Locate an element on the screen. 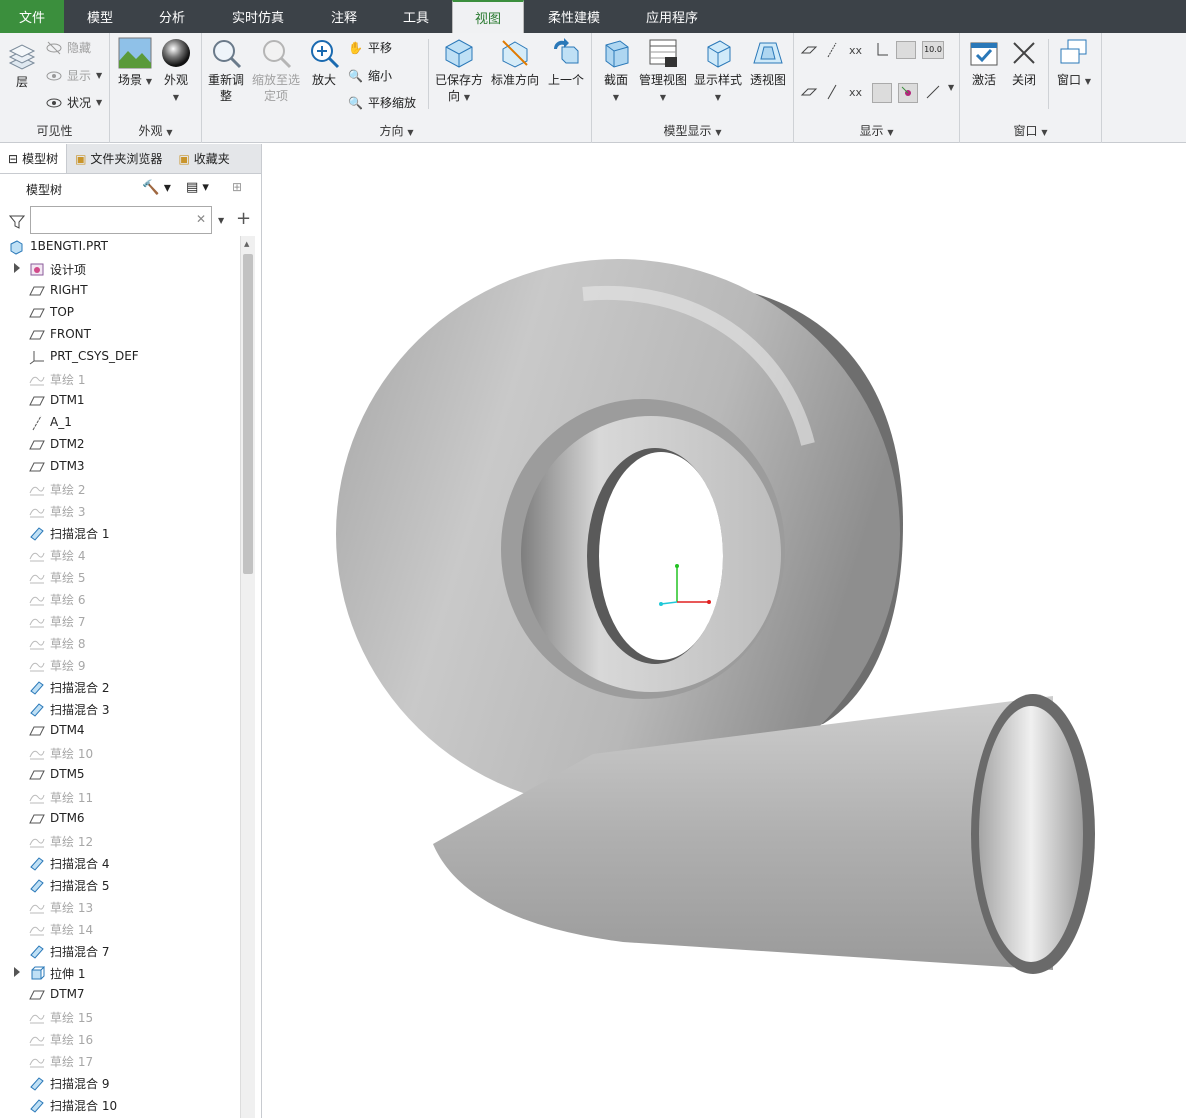 The width and height of the screenshot is (1186, 1118). tree-item: DTM4 is located at coordinates (120, 731).